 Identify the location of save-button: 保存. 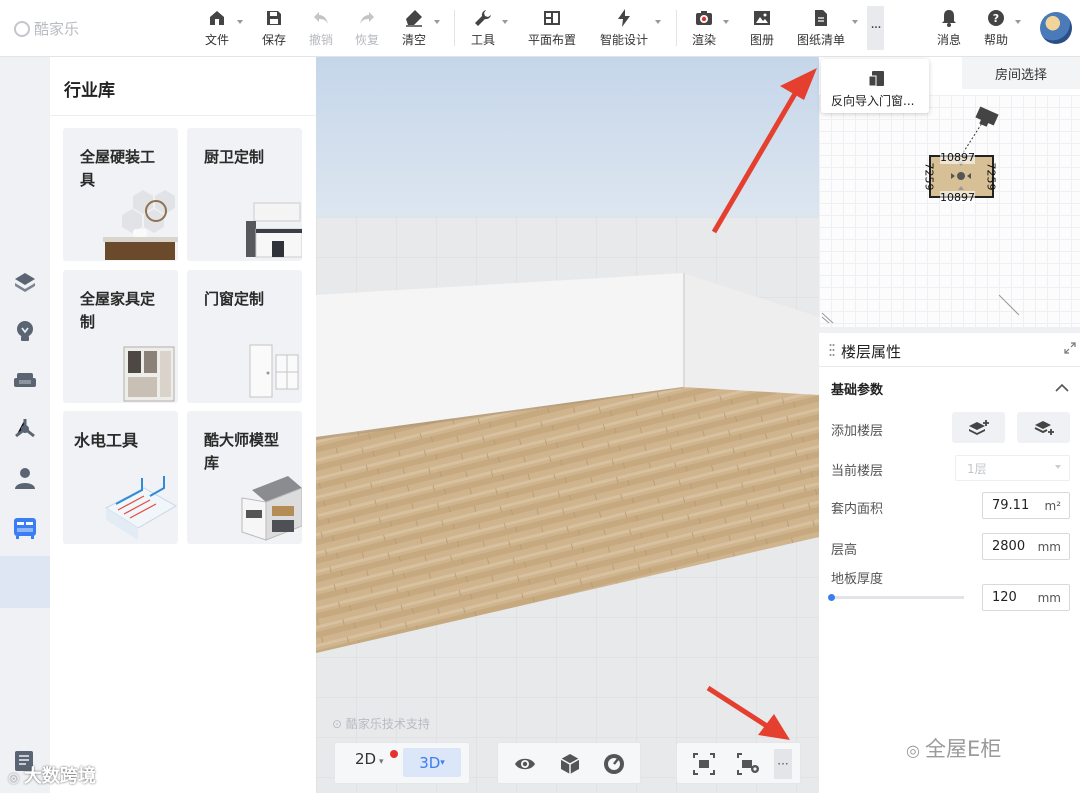
(274, 29).